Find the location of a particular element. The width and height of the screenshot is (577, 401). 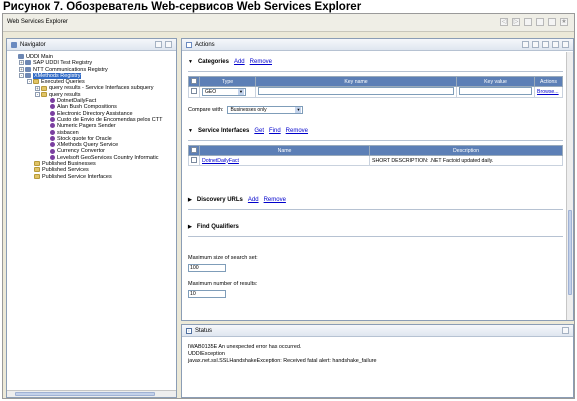

compare-with-row: Compare with: Businesses only ▼ is located at coordinates (375, 110).